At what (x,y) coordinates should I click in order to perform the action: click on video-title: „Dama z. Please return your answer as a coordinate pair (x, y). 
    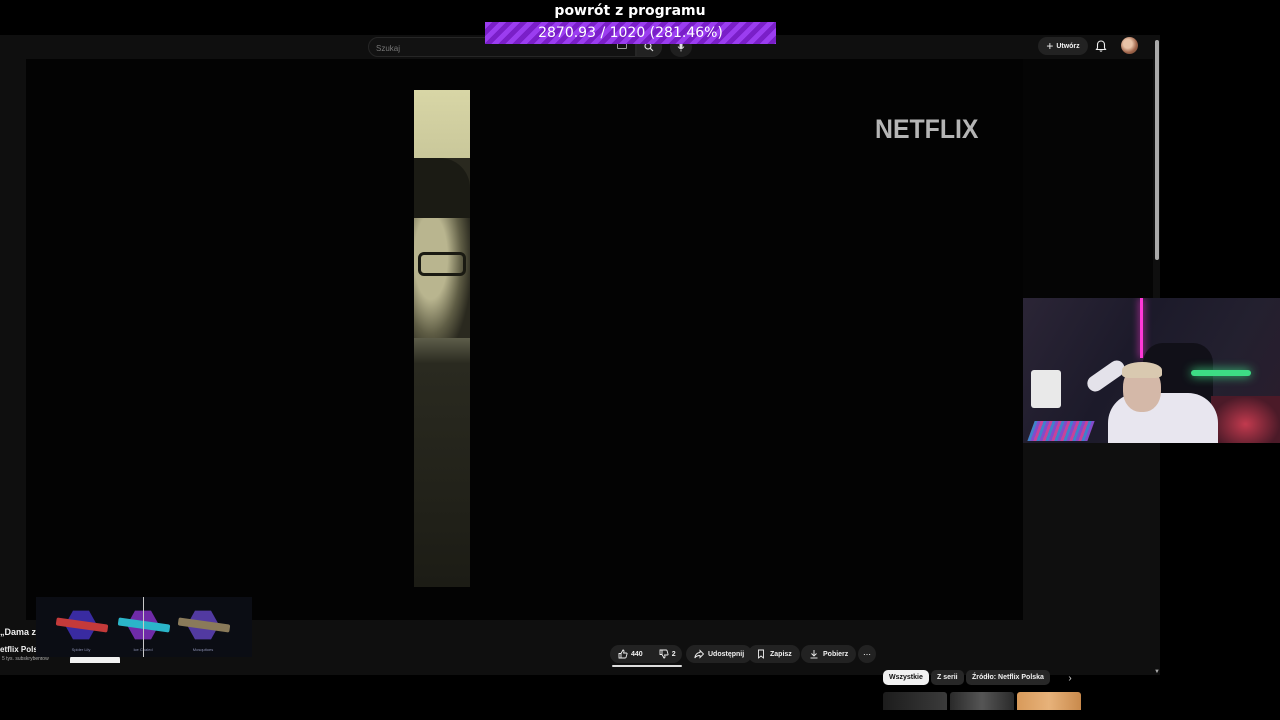
    Looking at the image, I should click on (18, 632).